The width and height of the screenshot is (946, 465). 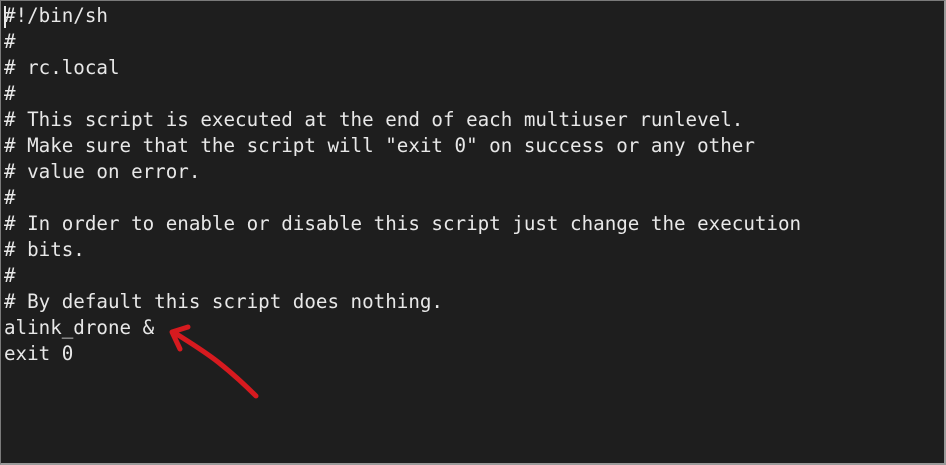 I want to click on code-line-13: alink_drone &, so click(x=79, y=327).